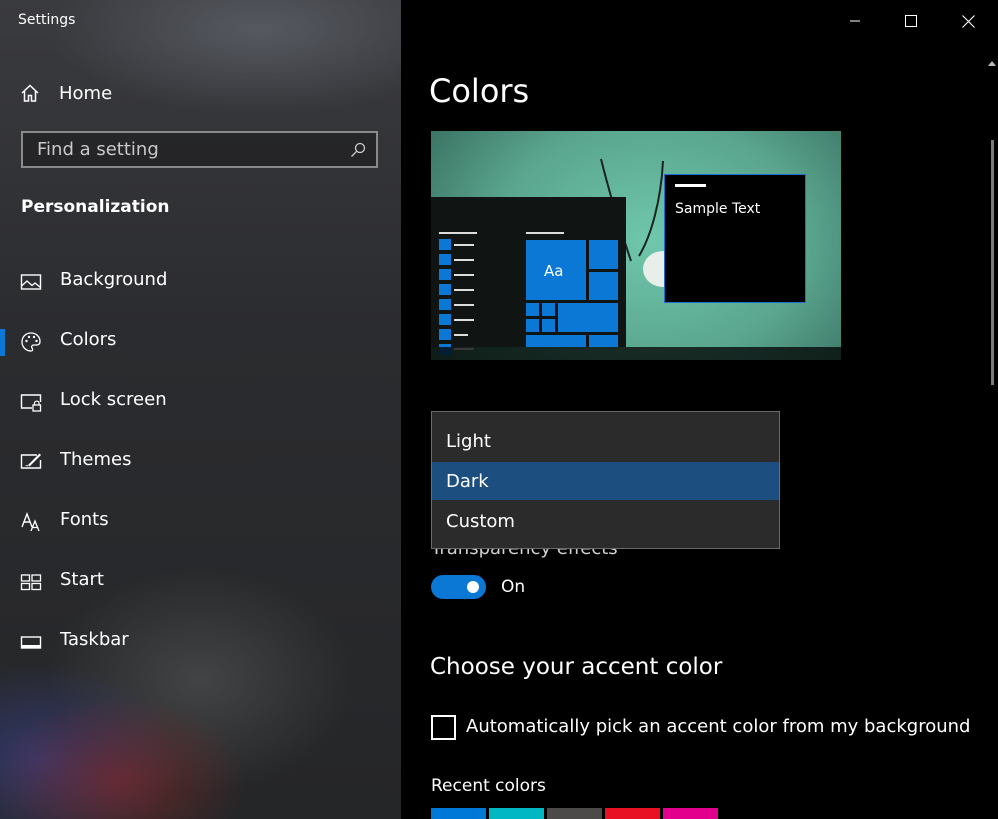 The height and width of the screenshot is (819, 998). What do you see at coordinates (31, 342) in the screenshot?
I see `palette-icon` at bounding box center [31, 342].